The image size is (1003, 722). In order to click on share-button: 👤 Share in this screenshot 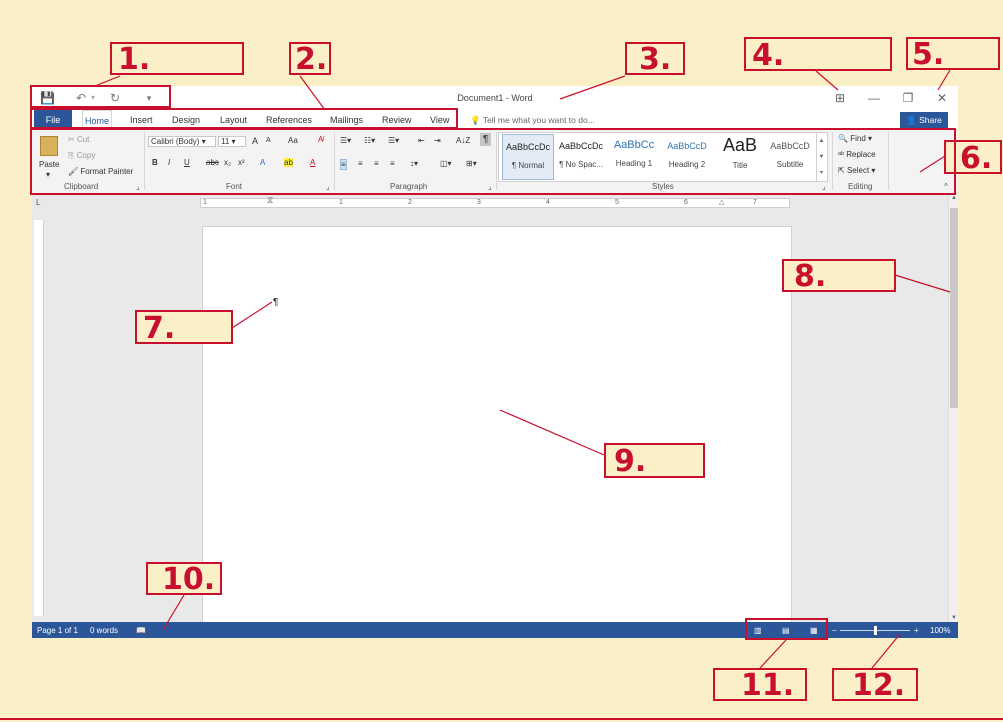, I will do `click(924, 120)`.